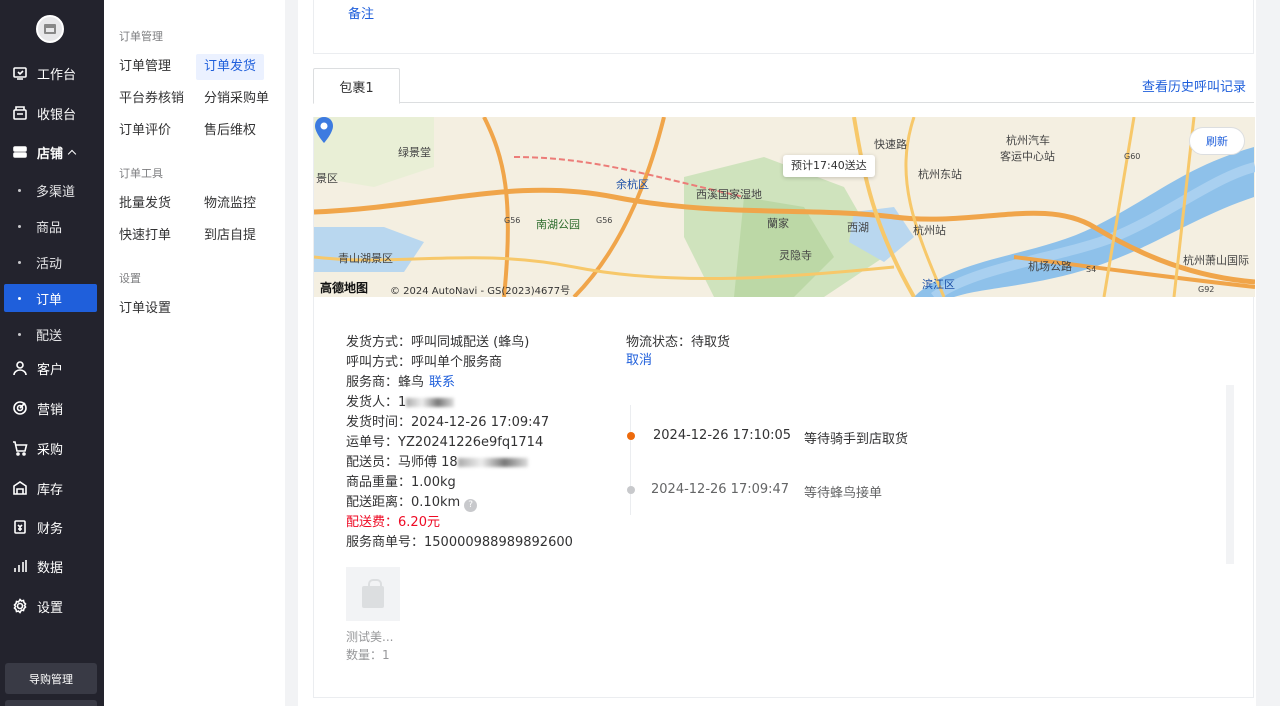 The image size is (1280, 706). Describe the element at coordinates (373, 594) in the screenshot. I see `goods-thumbnail` at that location.